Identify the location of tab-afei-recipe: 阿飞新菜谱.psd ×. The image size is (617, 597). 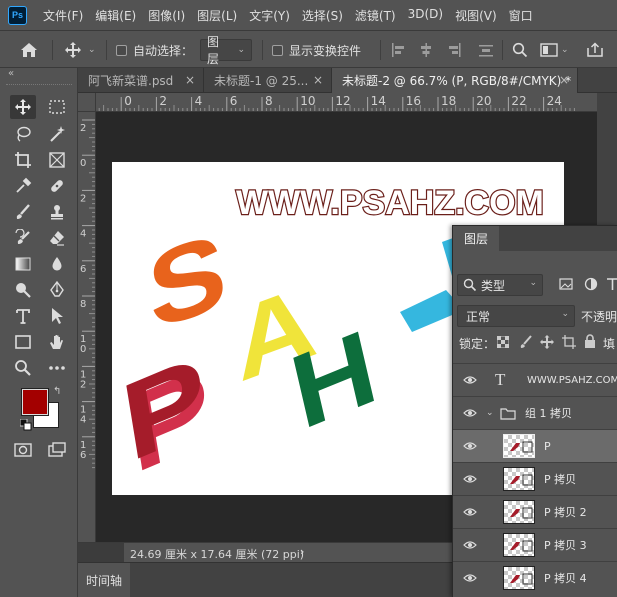
(141, 80).